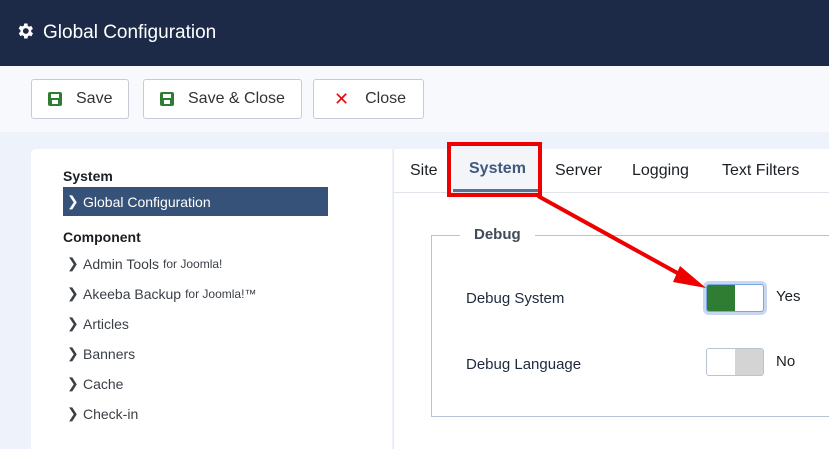 This screenshot has height=449, width=829. I want to click on annotation-arrow, so click(621, 241).